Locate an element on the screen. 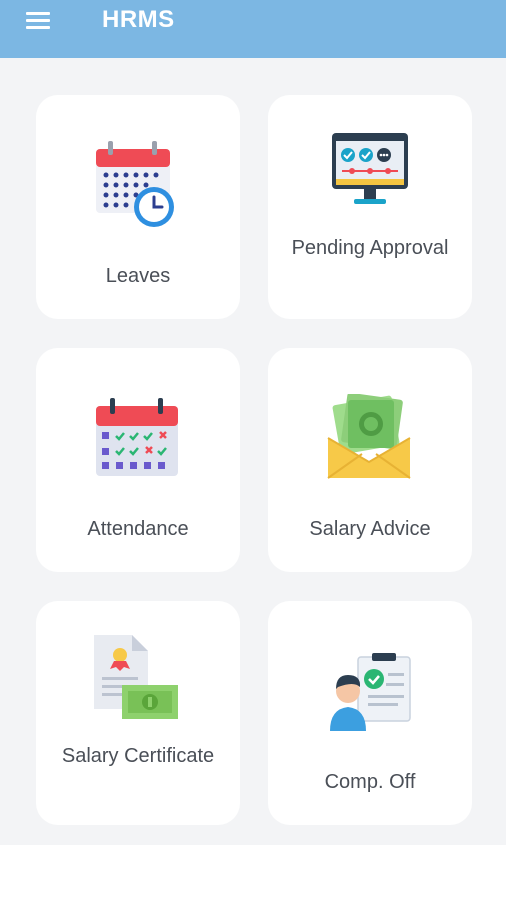  hamburger-menu-button is located at coordinates (39, 21).